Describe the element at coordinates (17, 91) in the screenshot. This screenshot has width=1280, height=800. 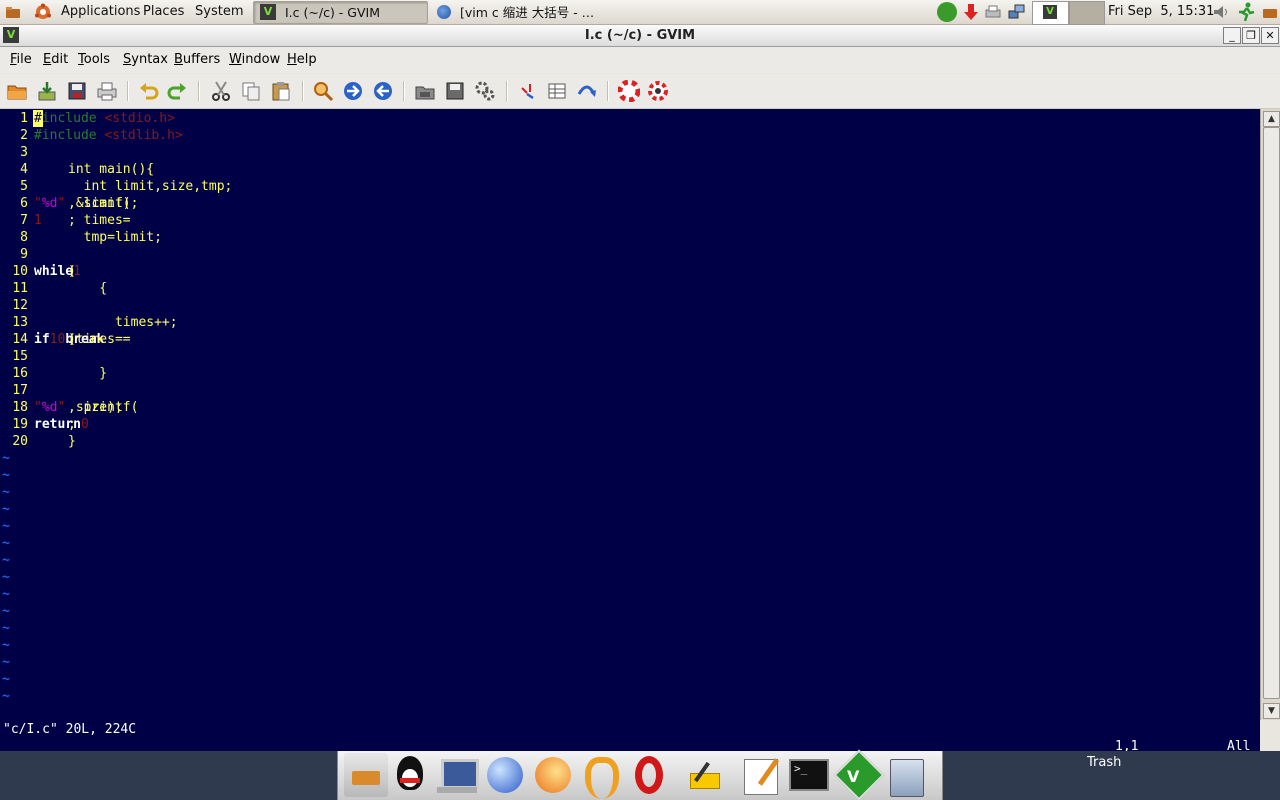
I see `open-icon` at that location.